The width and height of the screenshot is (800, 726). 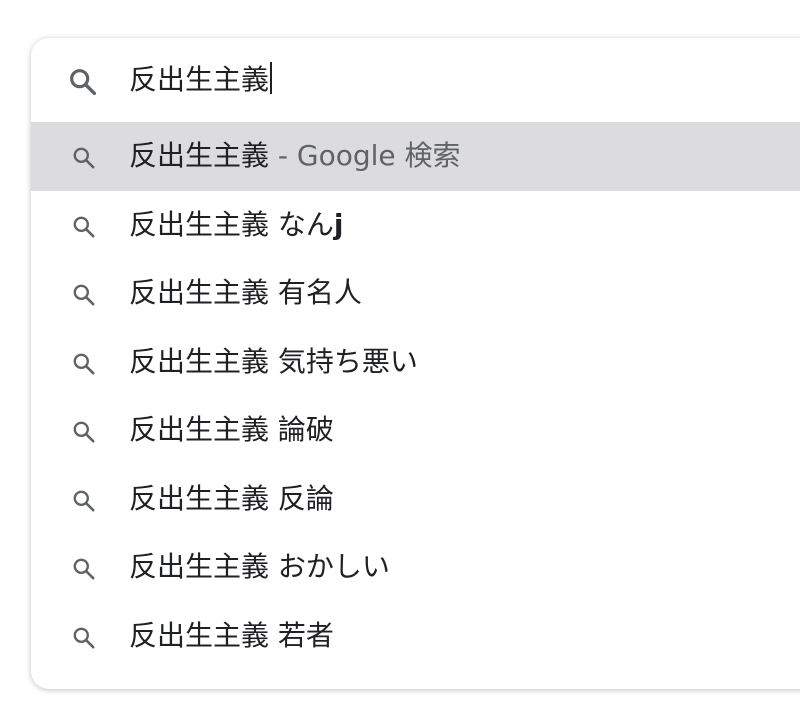 I want to click on suggestion-prefix: 反出生主義 おかしい, so click(x=259, y=566).